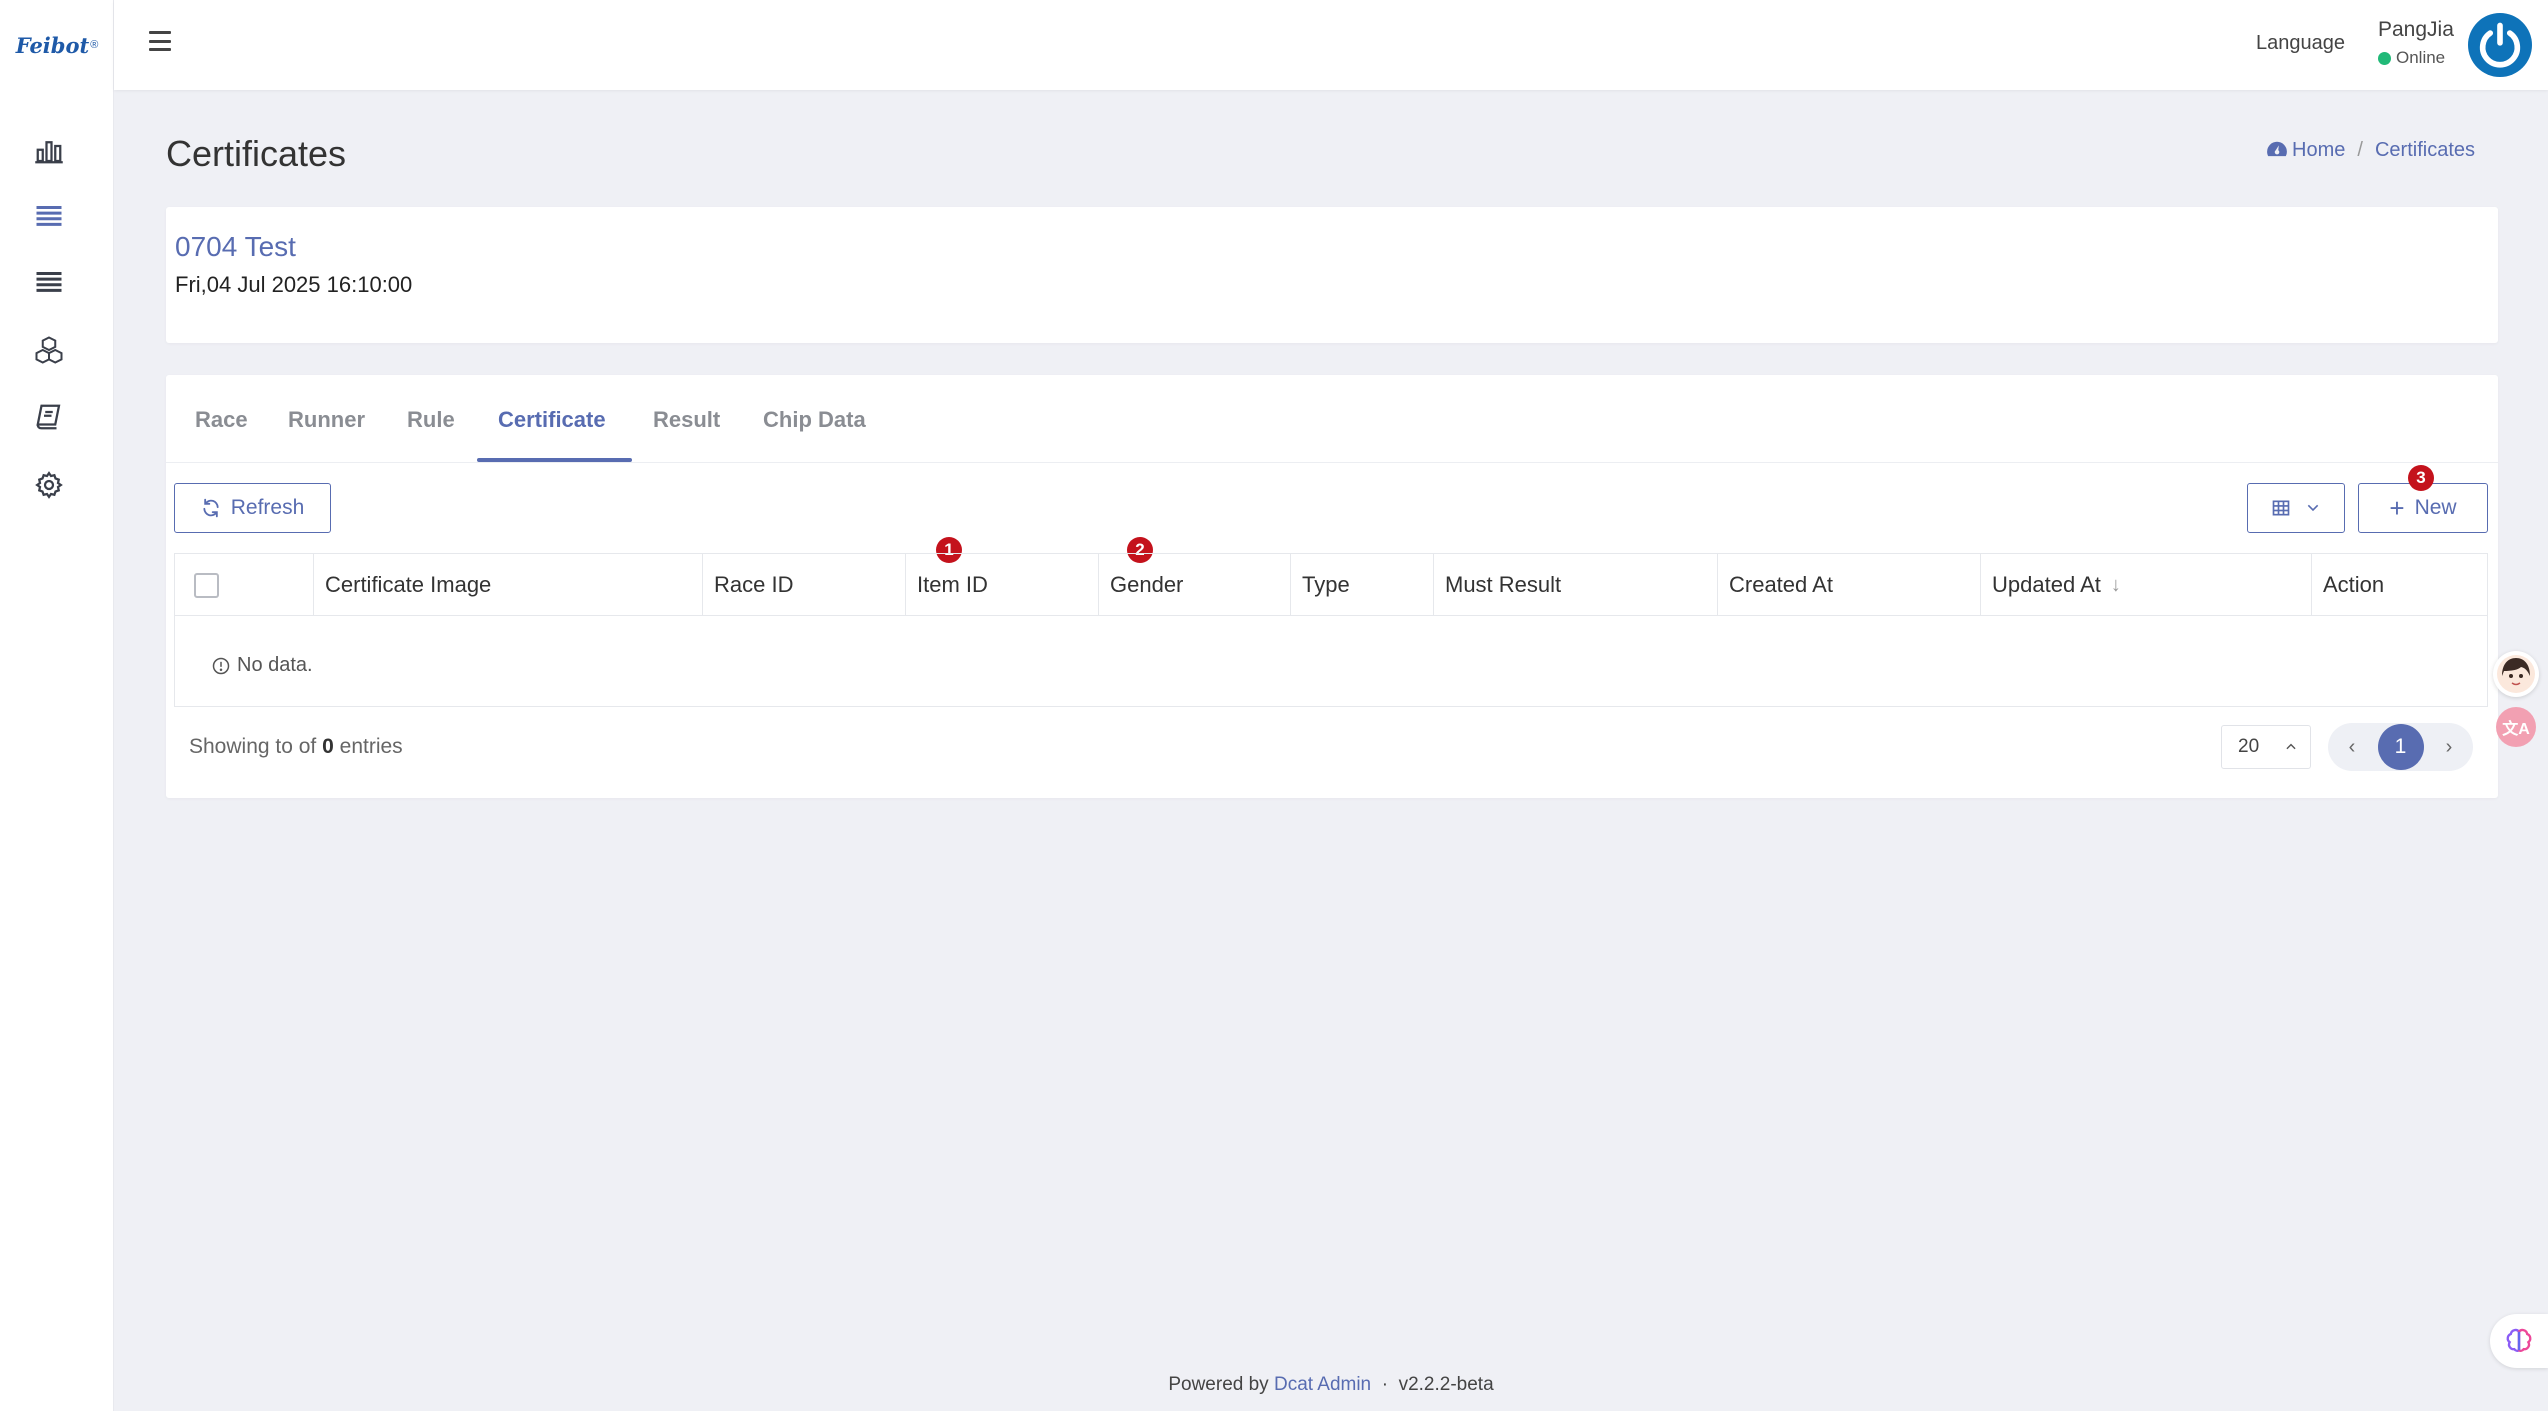  I want to click on gear-icon, so click(49, 485).